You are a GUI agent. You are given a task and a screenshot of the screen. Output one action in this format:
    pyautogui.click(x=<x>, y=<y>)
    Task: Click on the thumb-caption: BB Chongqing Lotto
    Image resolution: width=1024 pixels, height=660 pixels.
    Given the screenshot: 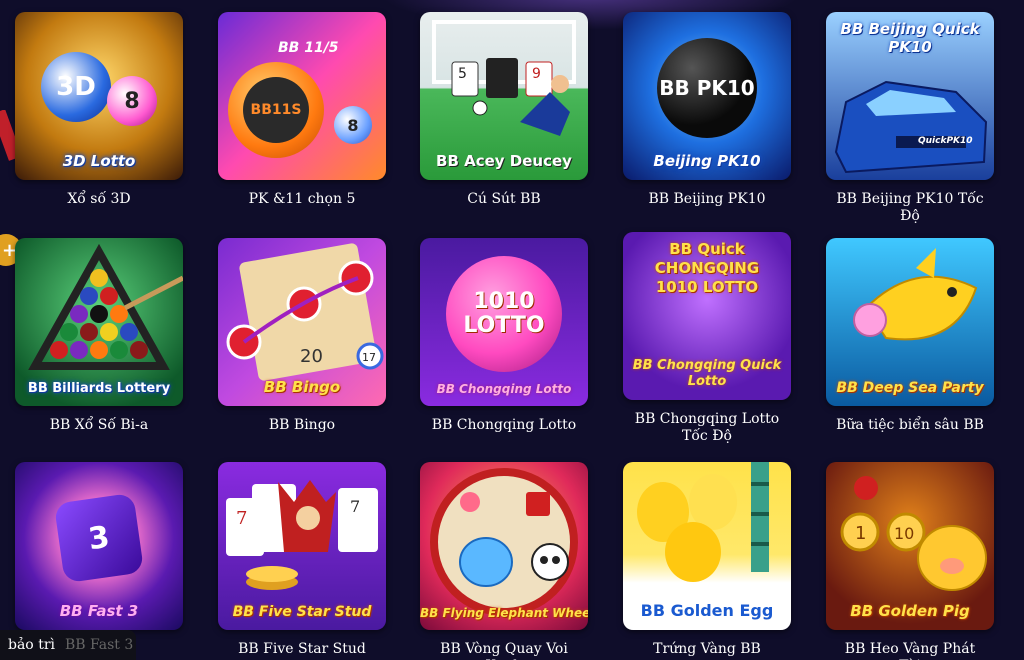 What is the action you would take?
    pyautogui.click(x=504, y=389)
    